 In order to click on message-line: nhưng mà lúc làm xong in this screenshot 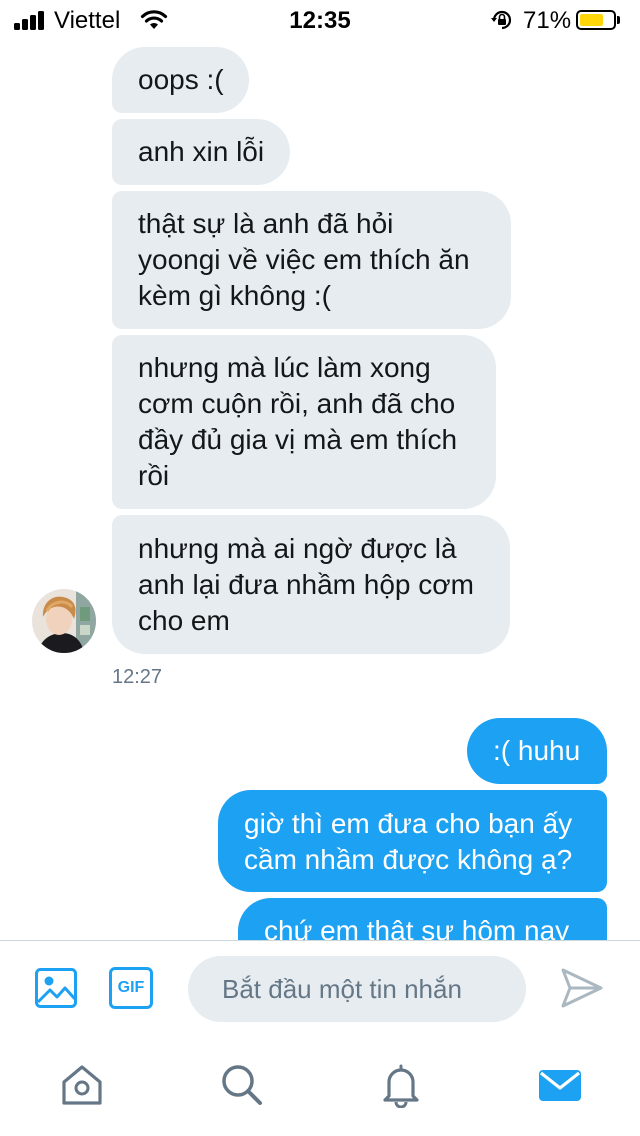, I will do `click(284, 367)`.